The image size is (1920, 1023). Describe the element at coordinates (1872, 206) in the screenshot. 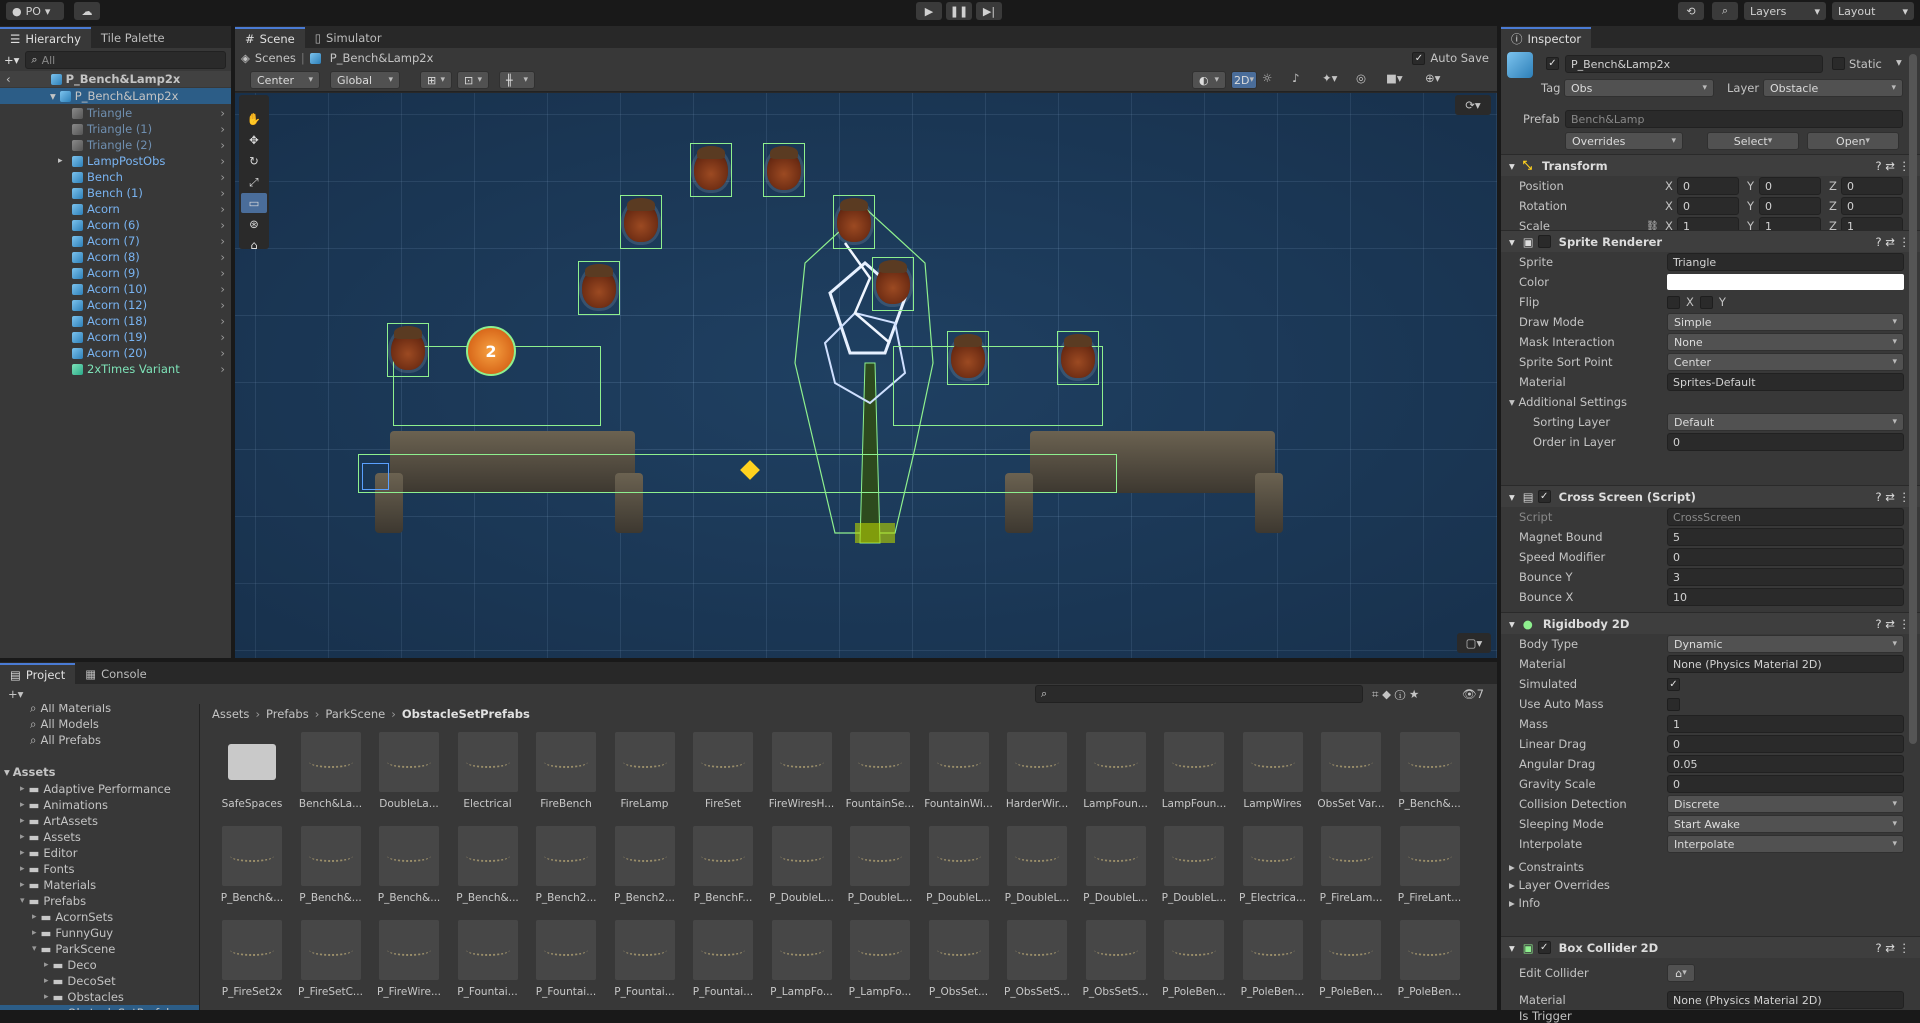

I see `transform-z-field: 0` at that location.